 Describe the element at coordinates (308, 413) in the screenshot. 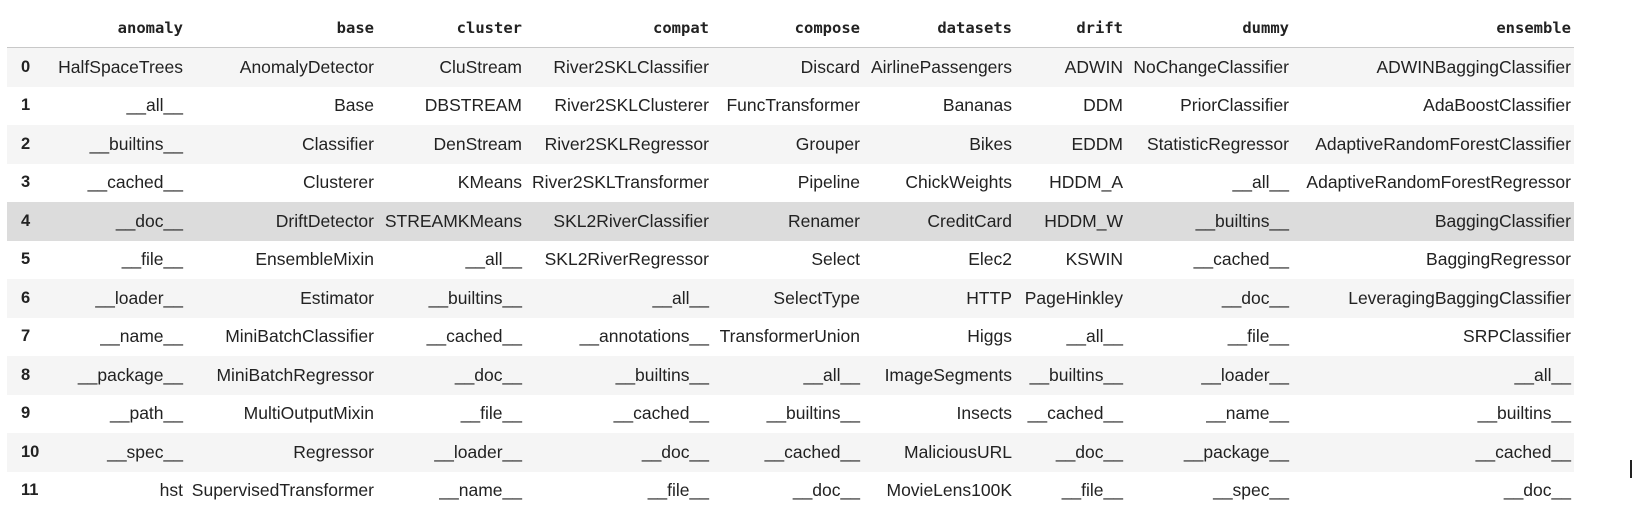

I see `table-cell: MultiOutputMixin` at that location.